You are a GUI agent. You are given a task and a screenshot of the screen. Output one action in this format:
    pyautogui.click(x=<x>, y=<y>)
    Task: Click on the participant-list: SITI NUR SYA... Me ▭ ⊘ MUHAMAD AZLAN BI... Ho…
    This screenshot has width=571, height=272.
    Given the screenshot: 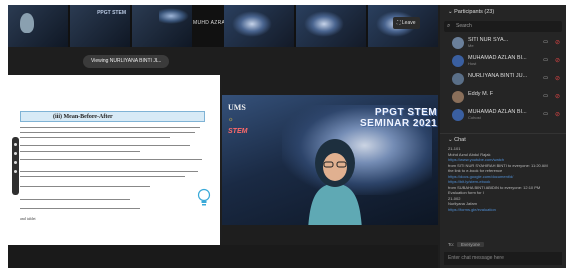 What is the action you would take?
    pyautogui.click(x=503, y=79)
    